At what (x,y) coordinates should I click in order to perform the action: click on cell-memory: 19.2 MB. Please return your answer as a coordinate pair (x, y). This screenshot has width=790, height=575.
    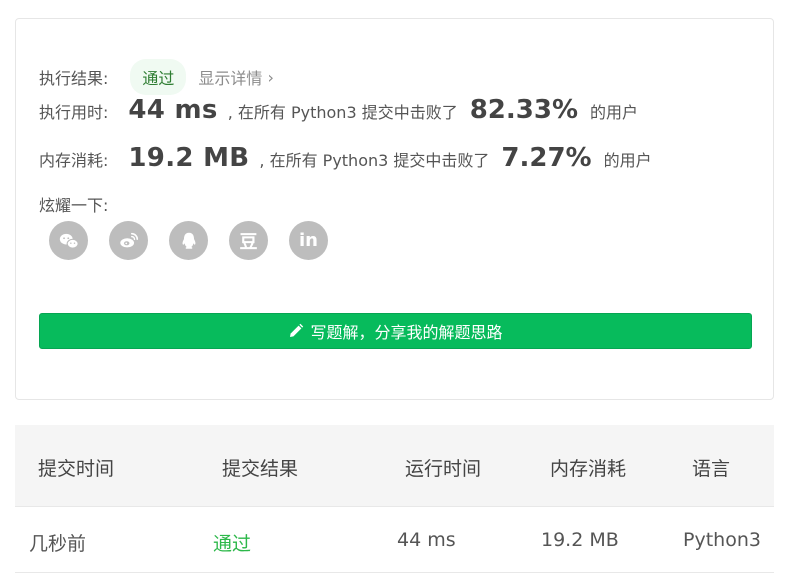
    Looking at the image, I should click on (580, 540).